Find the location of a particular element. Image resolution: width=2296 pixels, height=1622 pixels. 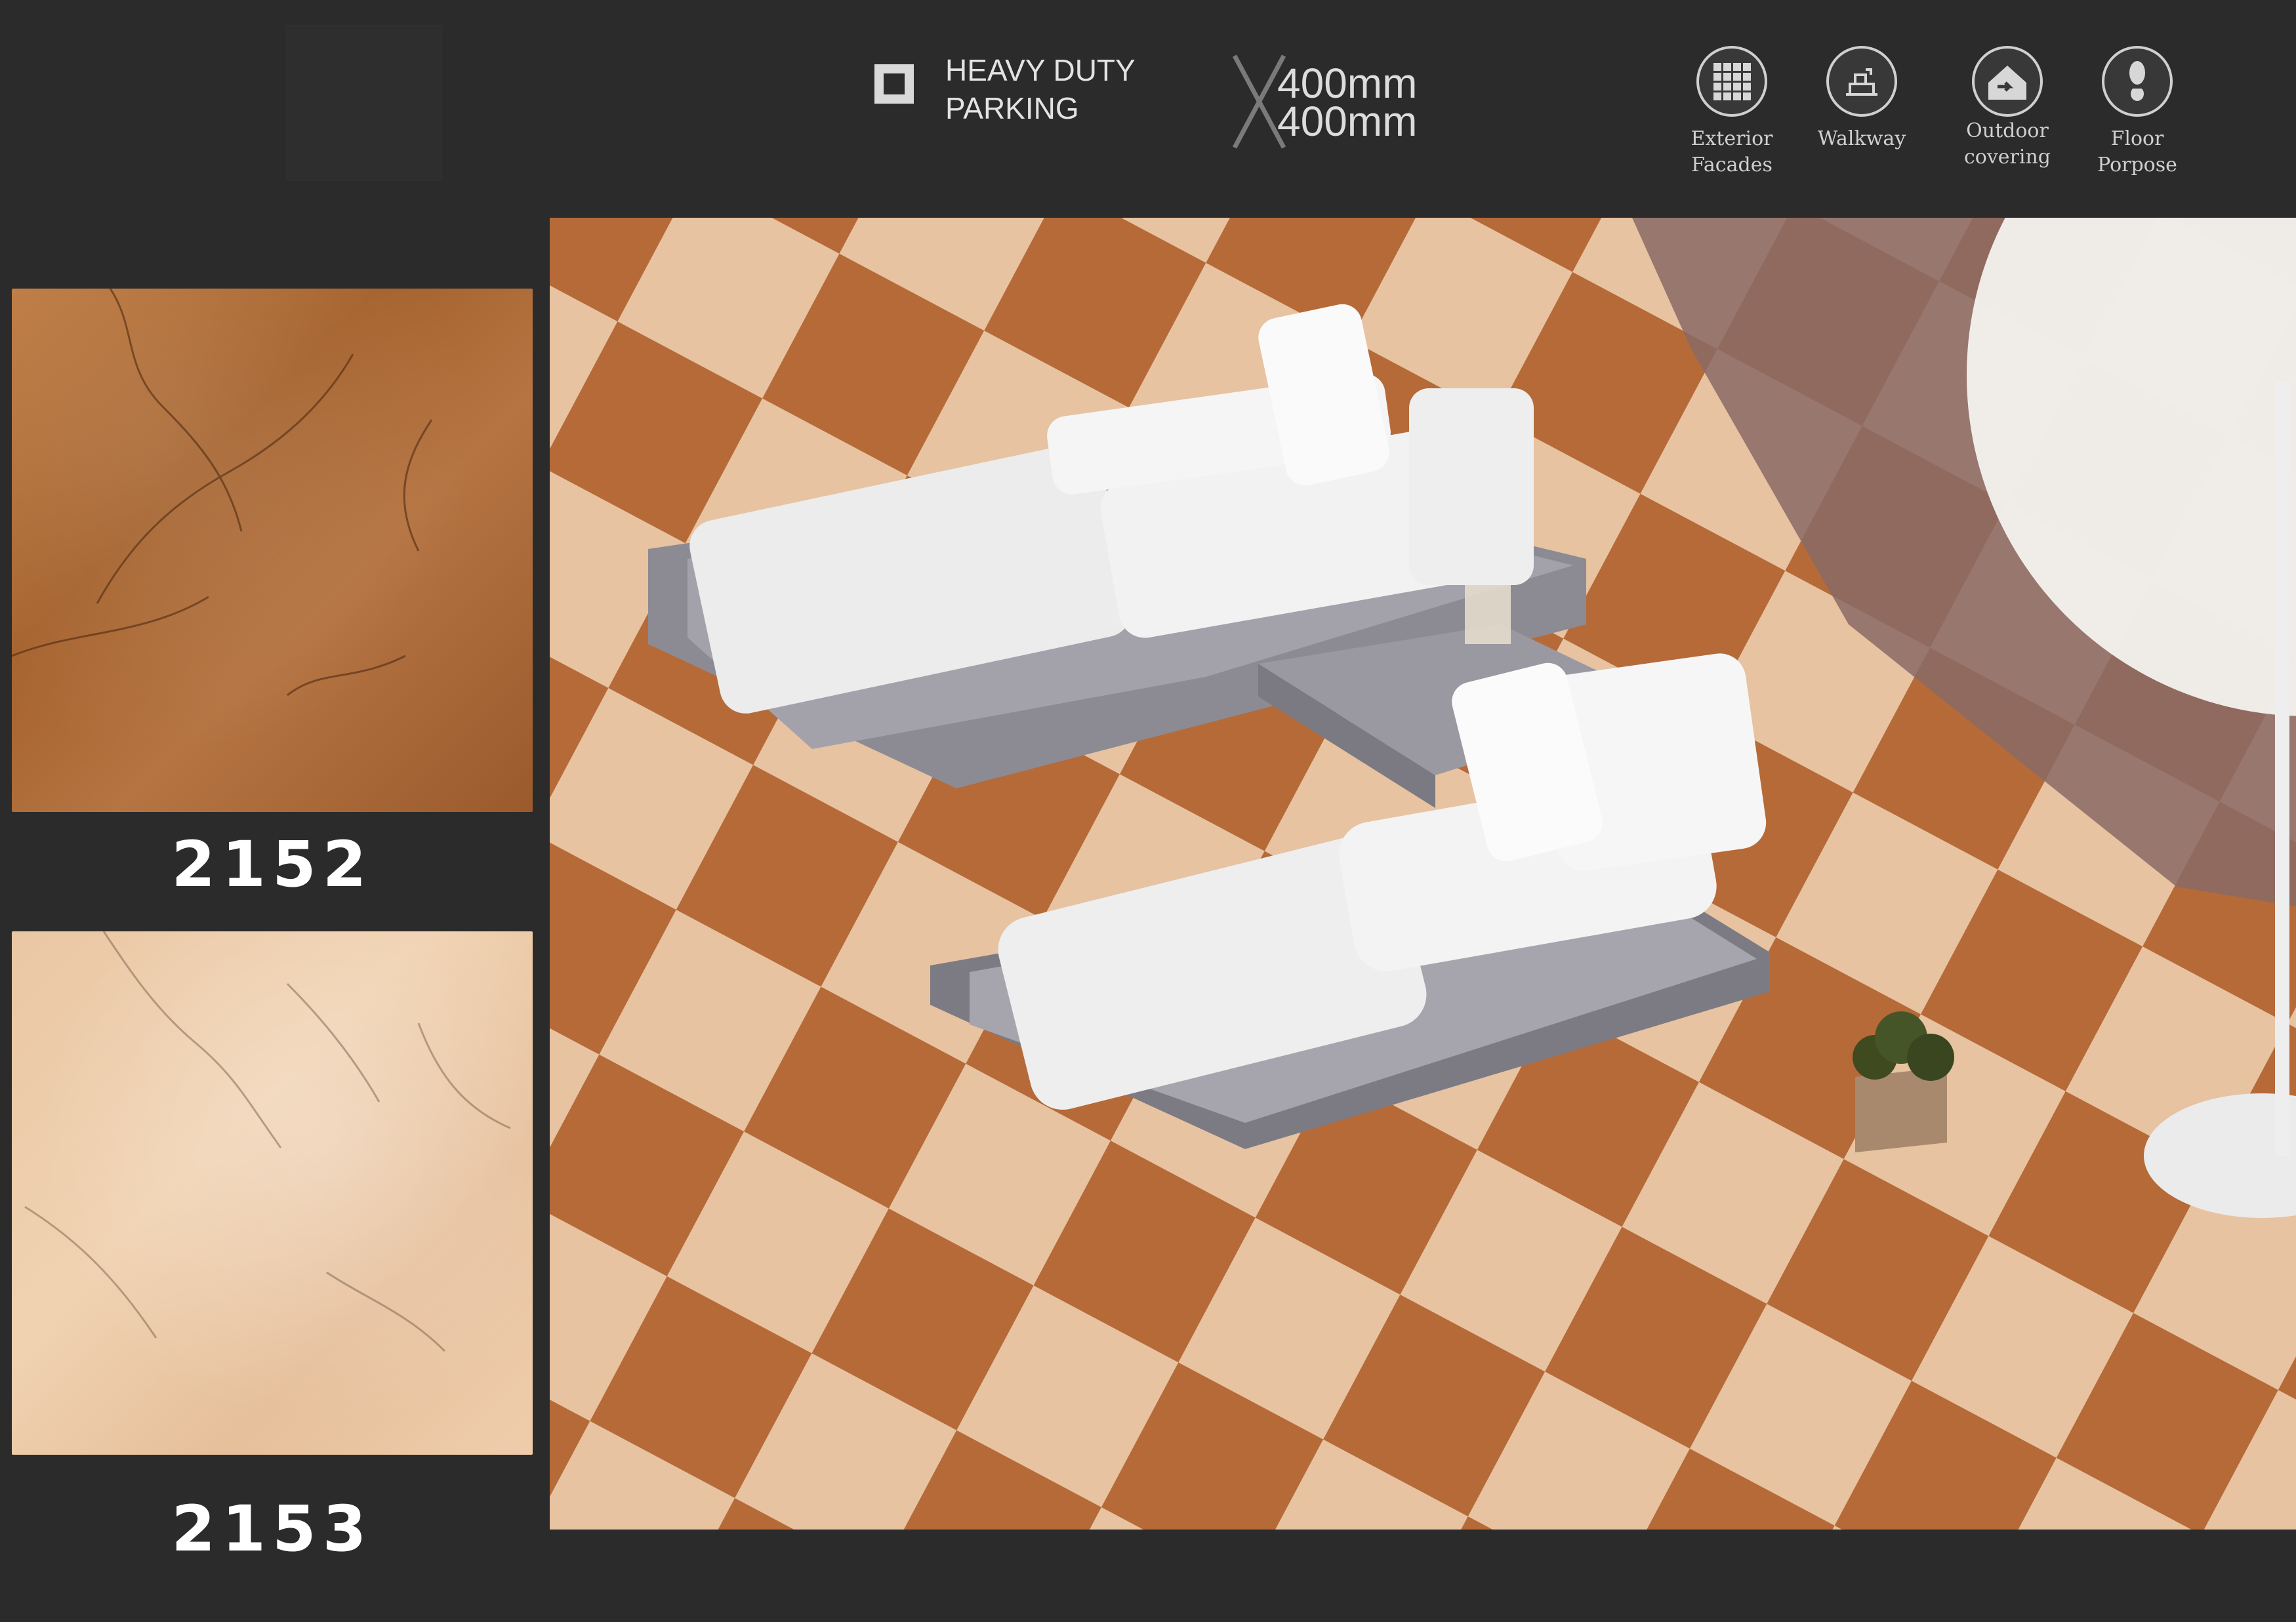

use-outdoor-covering: Outdoor covering is located at coordinates (2007, 109).